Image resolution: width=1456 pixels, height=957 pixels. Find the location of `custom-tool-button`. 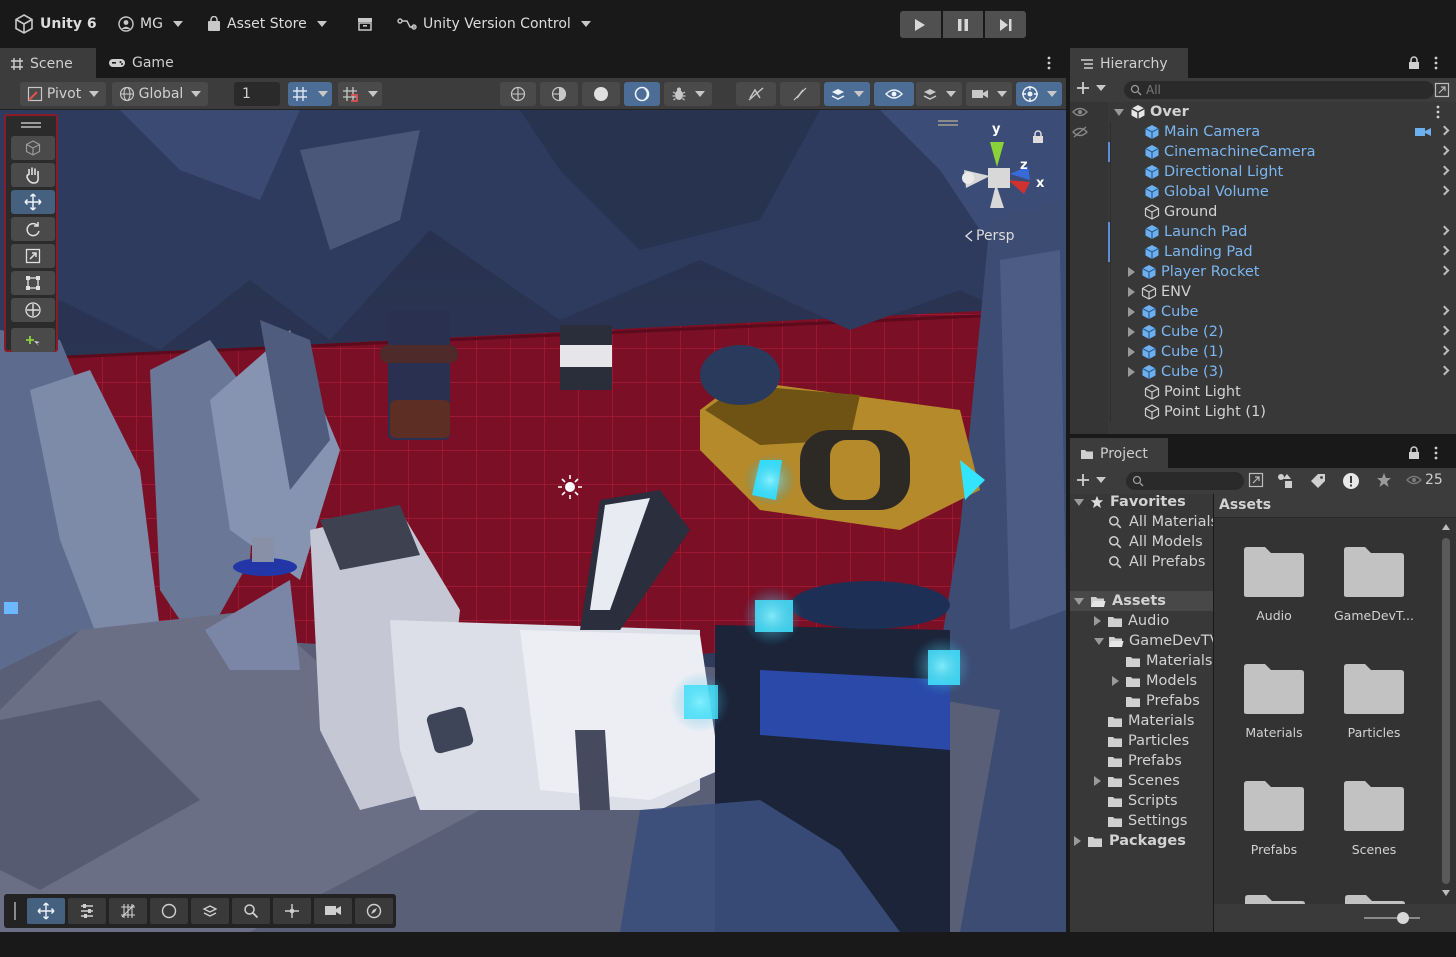

custom-tool-button is located at coordinates (33, 340).